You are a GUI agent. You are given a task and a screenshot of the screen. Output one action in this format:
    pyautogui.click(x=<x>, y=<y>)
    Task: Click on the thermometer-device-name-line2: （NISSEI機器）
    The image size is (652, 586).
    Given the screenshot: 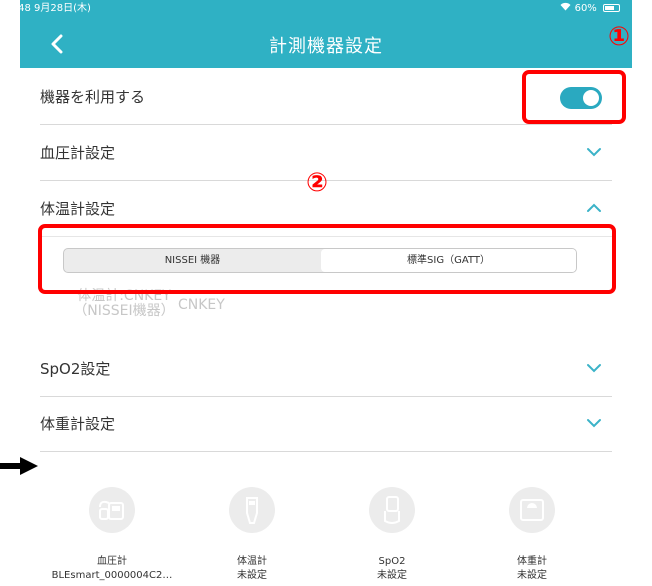 What is the action you would take?
    pyautogui.click(x=124, y=311)
    